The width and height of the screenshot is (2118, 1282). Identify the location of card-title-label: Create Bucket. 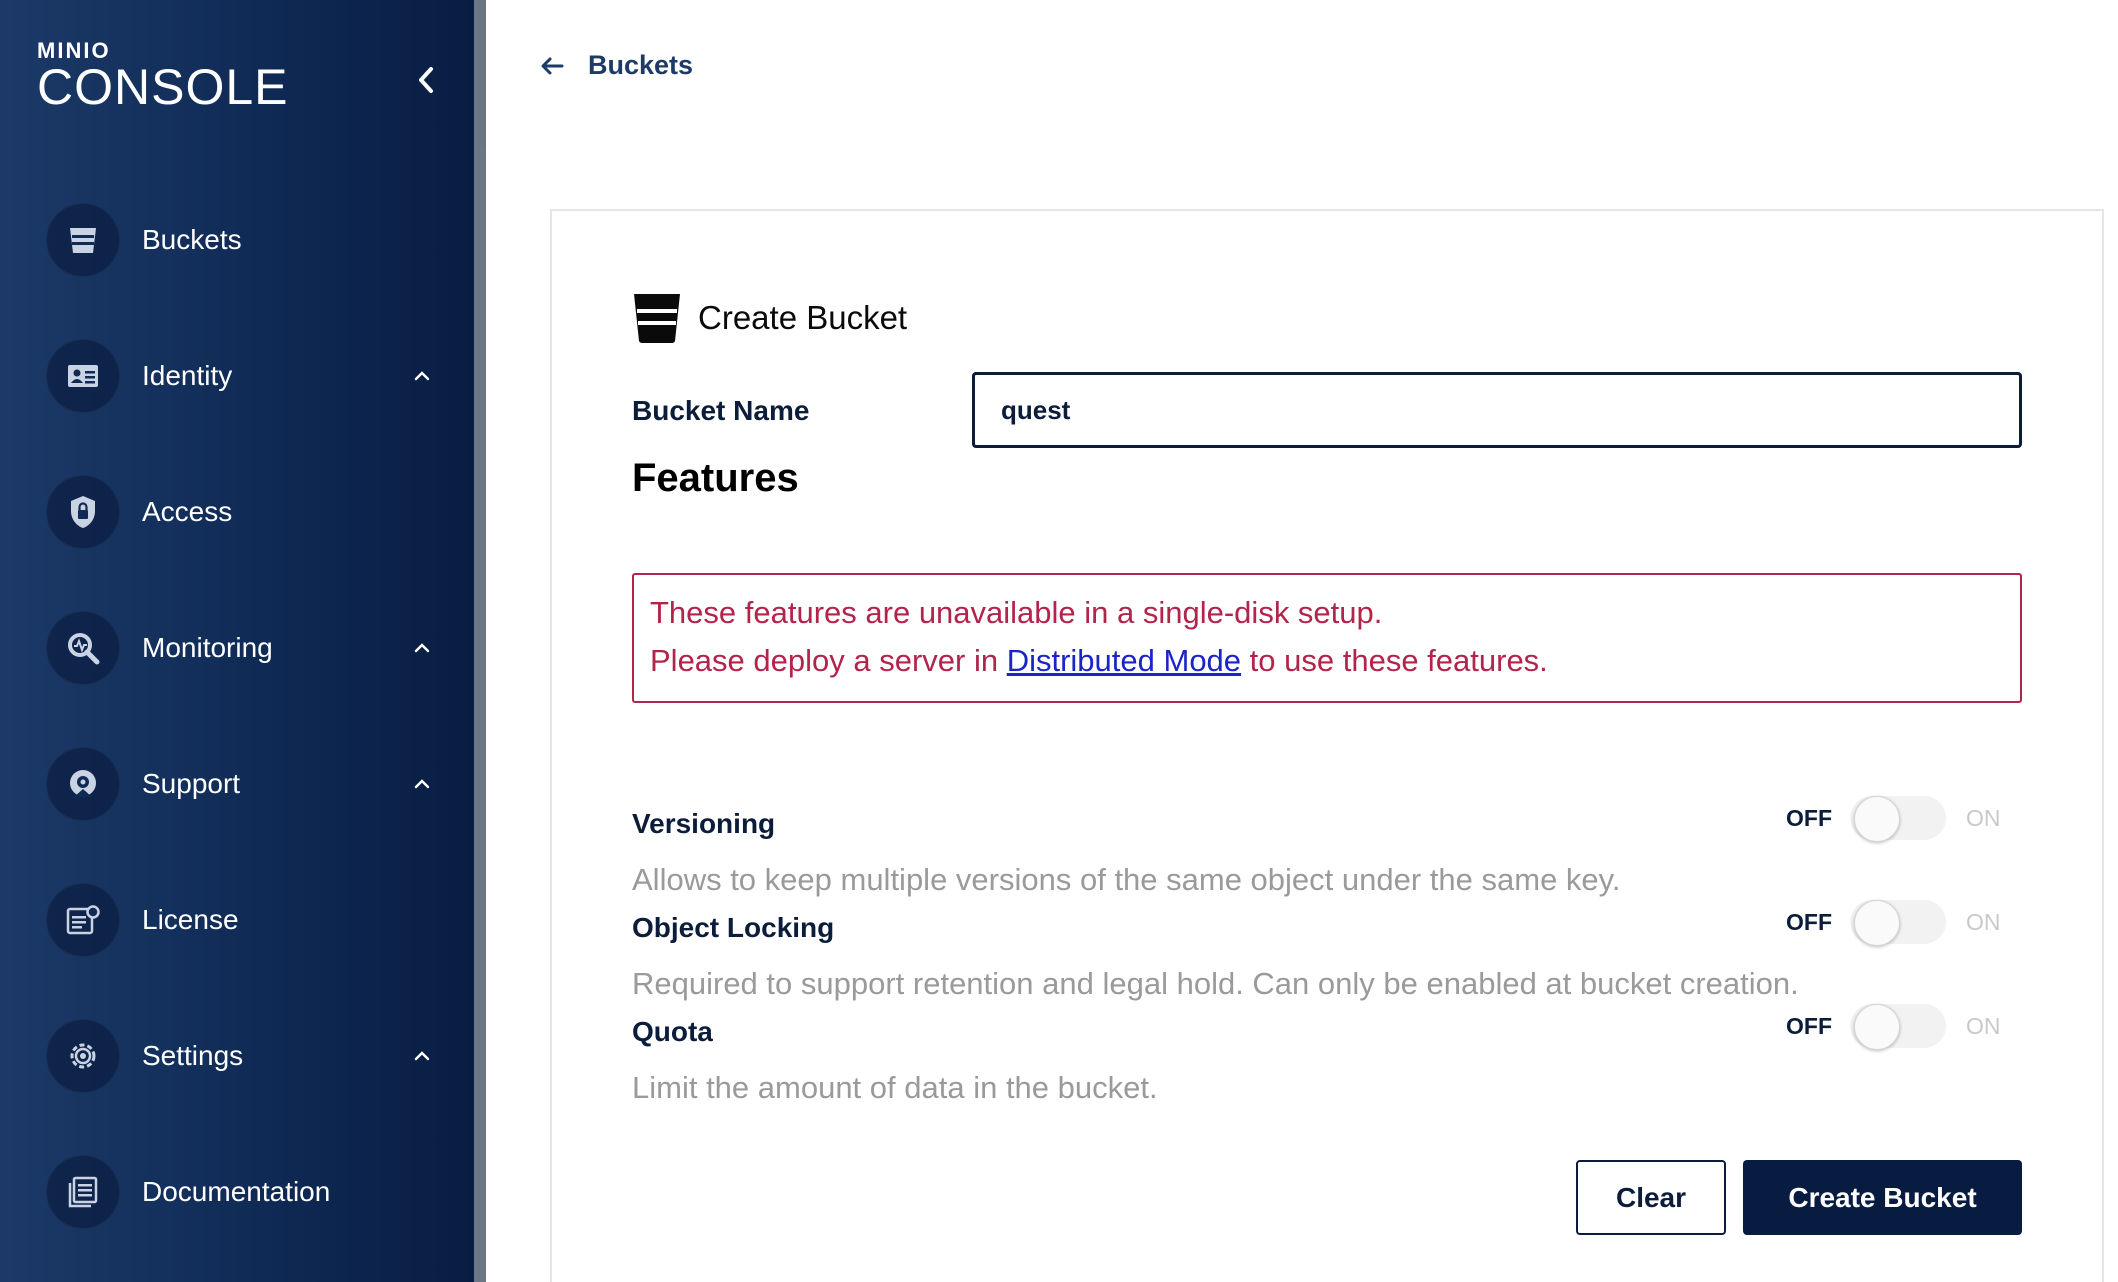
(803, 317).